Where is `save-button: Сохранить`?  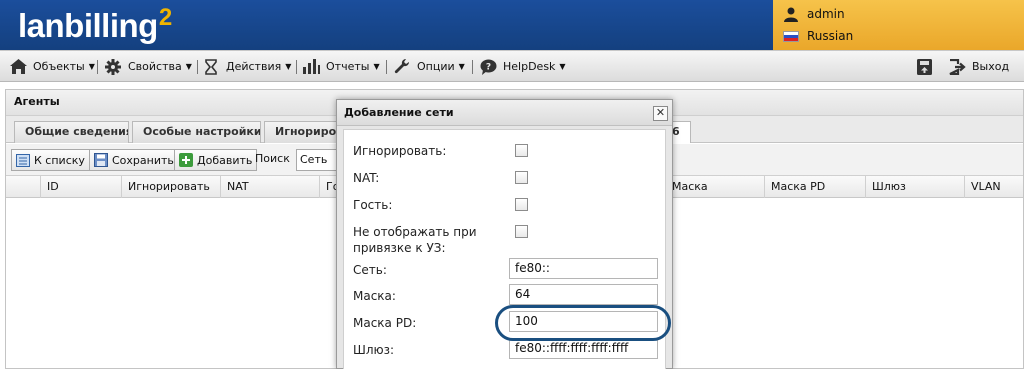
save-button: Сохранить is located at coordinates (134, 160).